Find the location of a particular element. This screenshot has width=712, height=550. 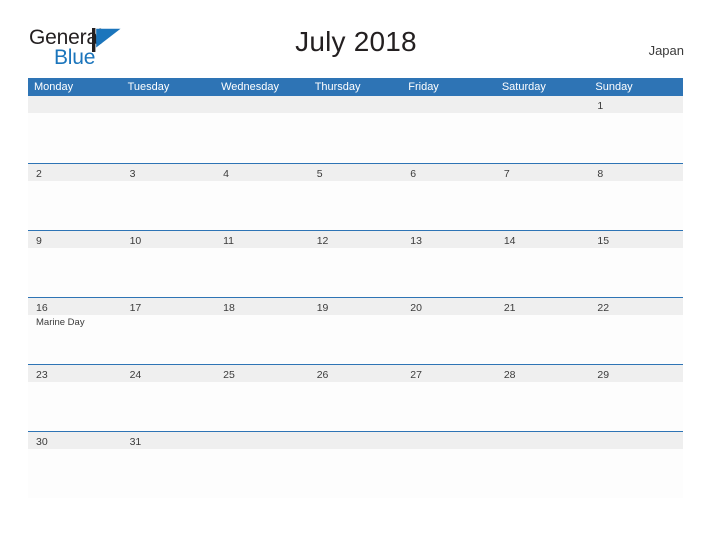

day-cell: 25 is located at coordinates (262, 373).